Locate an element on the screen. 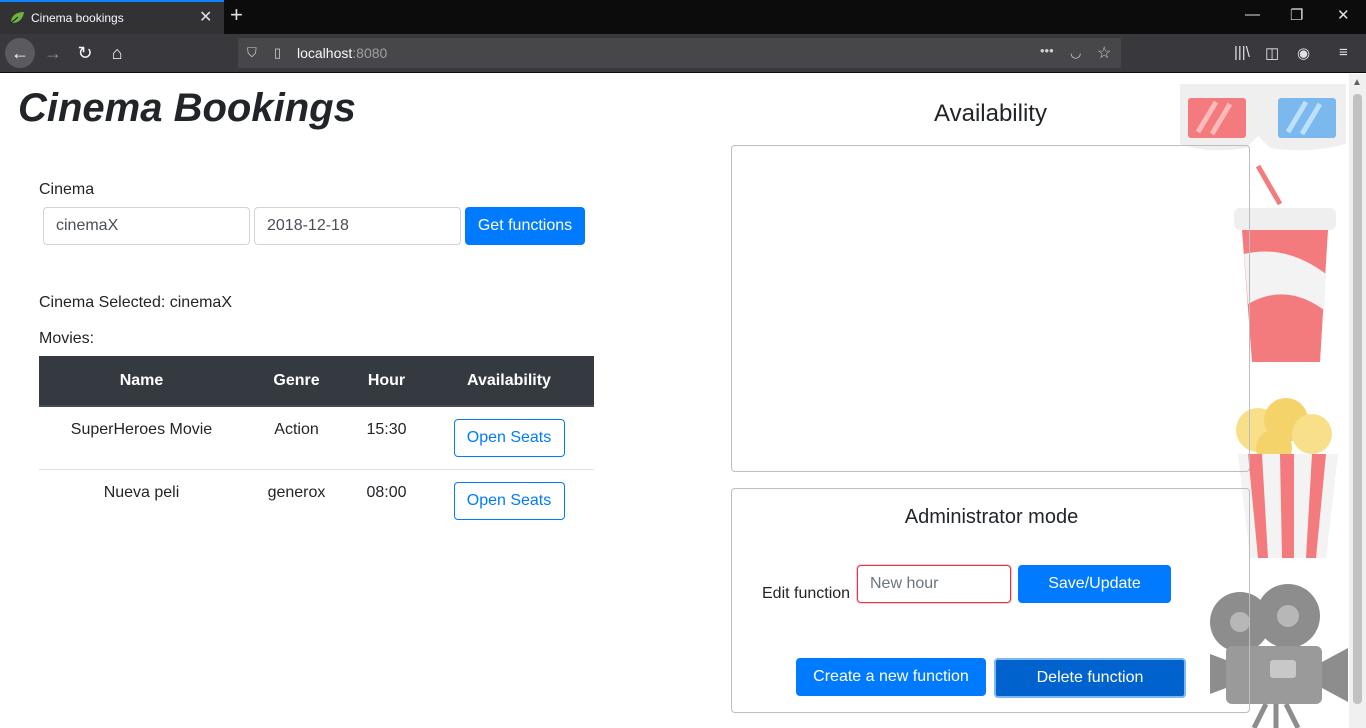 The image size is (1366, 728). table-row: Nueva peli generox 08:00 Open Seats is located at coordinates (316, 500).